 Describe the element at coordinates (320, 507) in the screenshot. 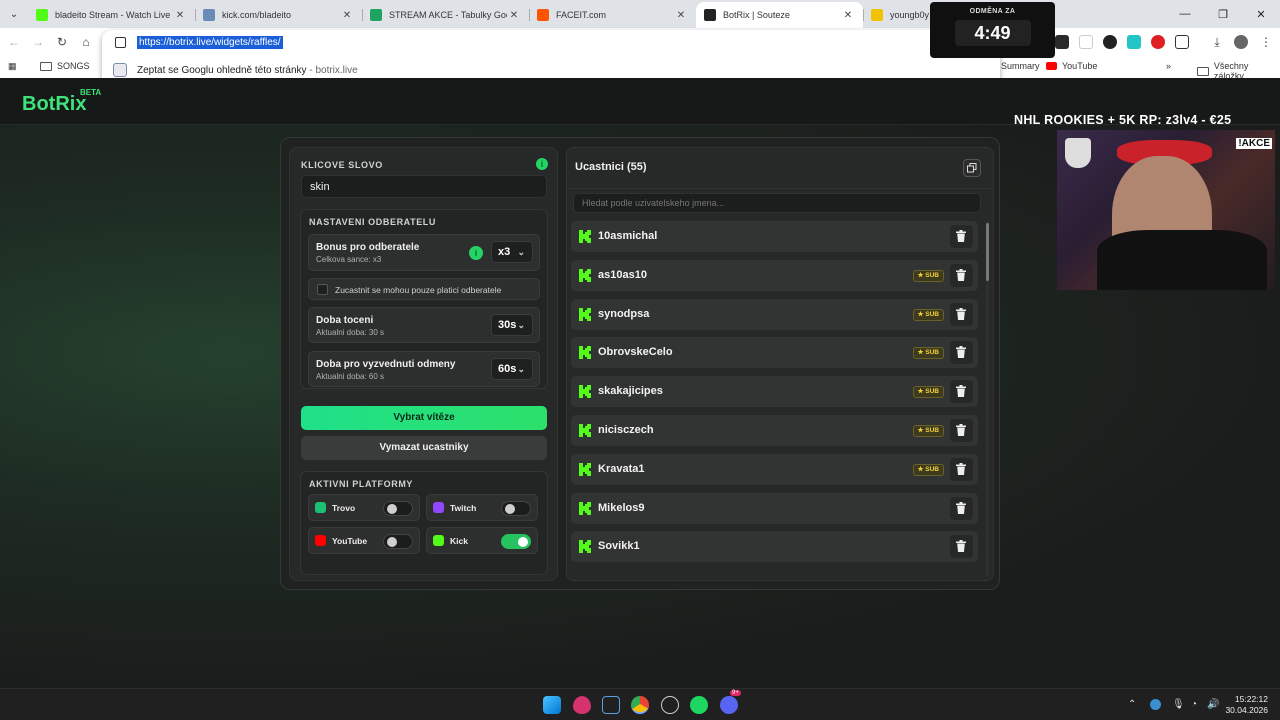

I see `trovo-icon` at that location.